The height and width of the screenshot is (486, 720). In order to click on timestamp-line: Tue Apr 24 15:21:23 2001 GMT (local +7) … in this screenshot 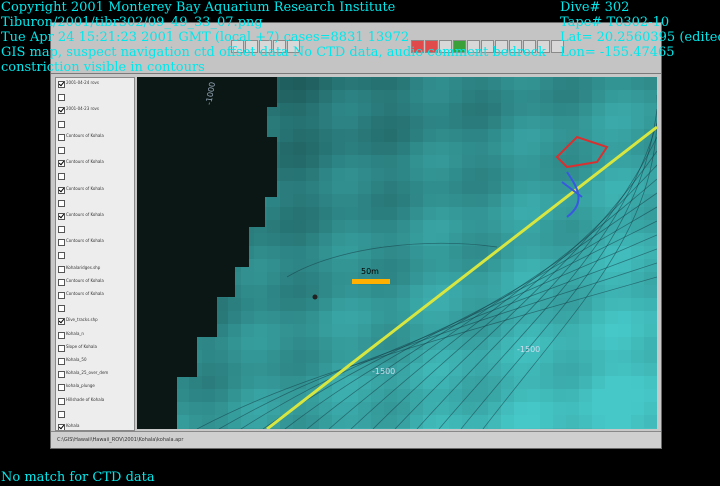, I will do `click(205, 37)`.